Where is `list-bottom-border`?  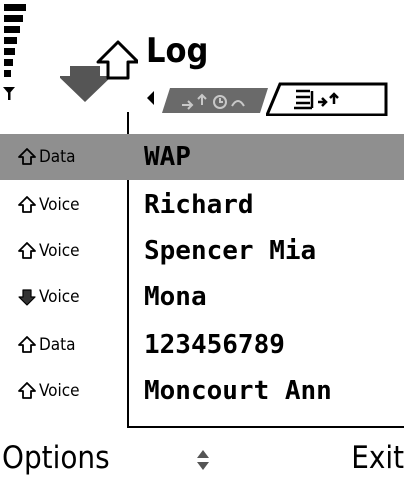
list-bottom-border is located at coordinates (265, 427).